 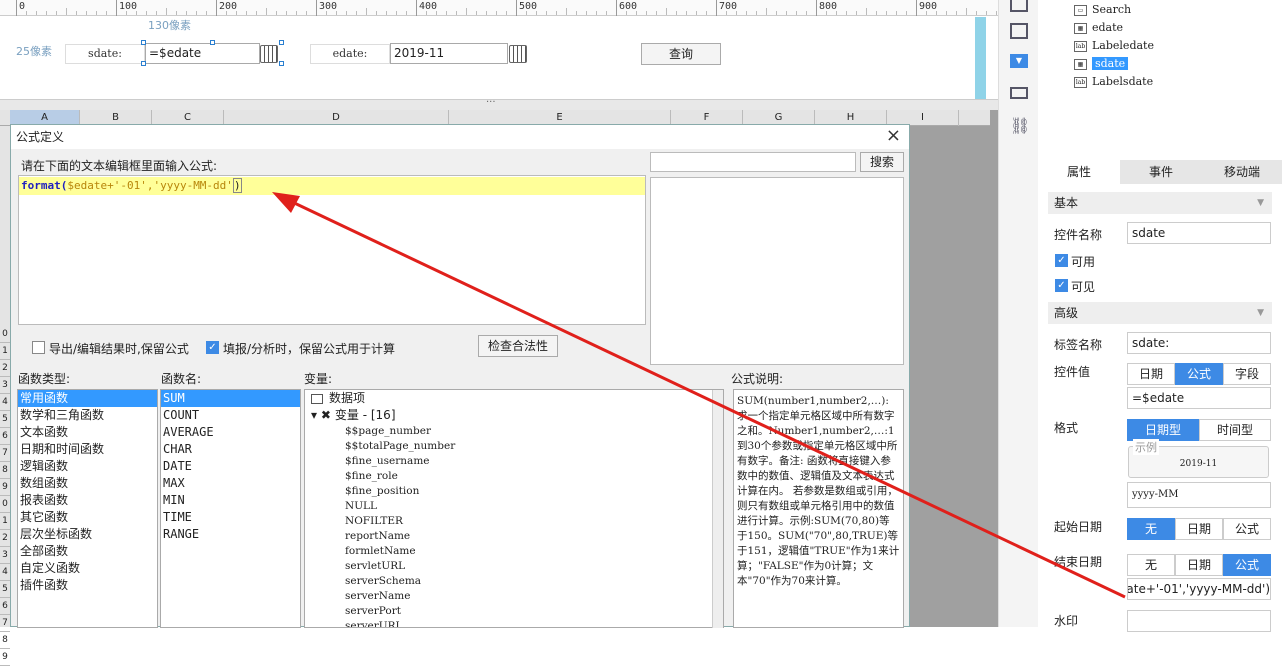 I want to click on value-opt-date: 日期, so click(x=1151, y=374).